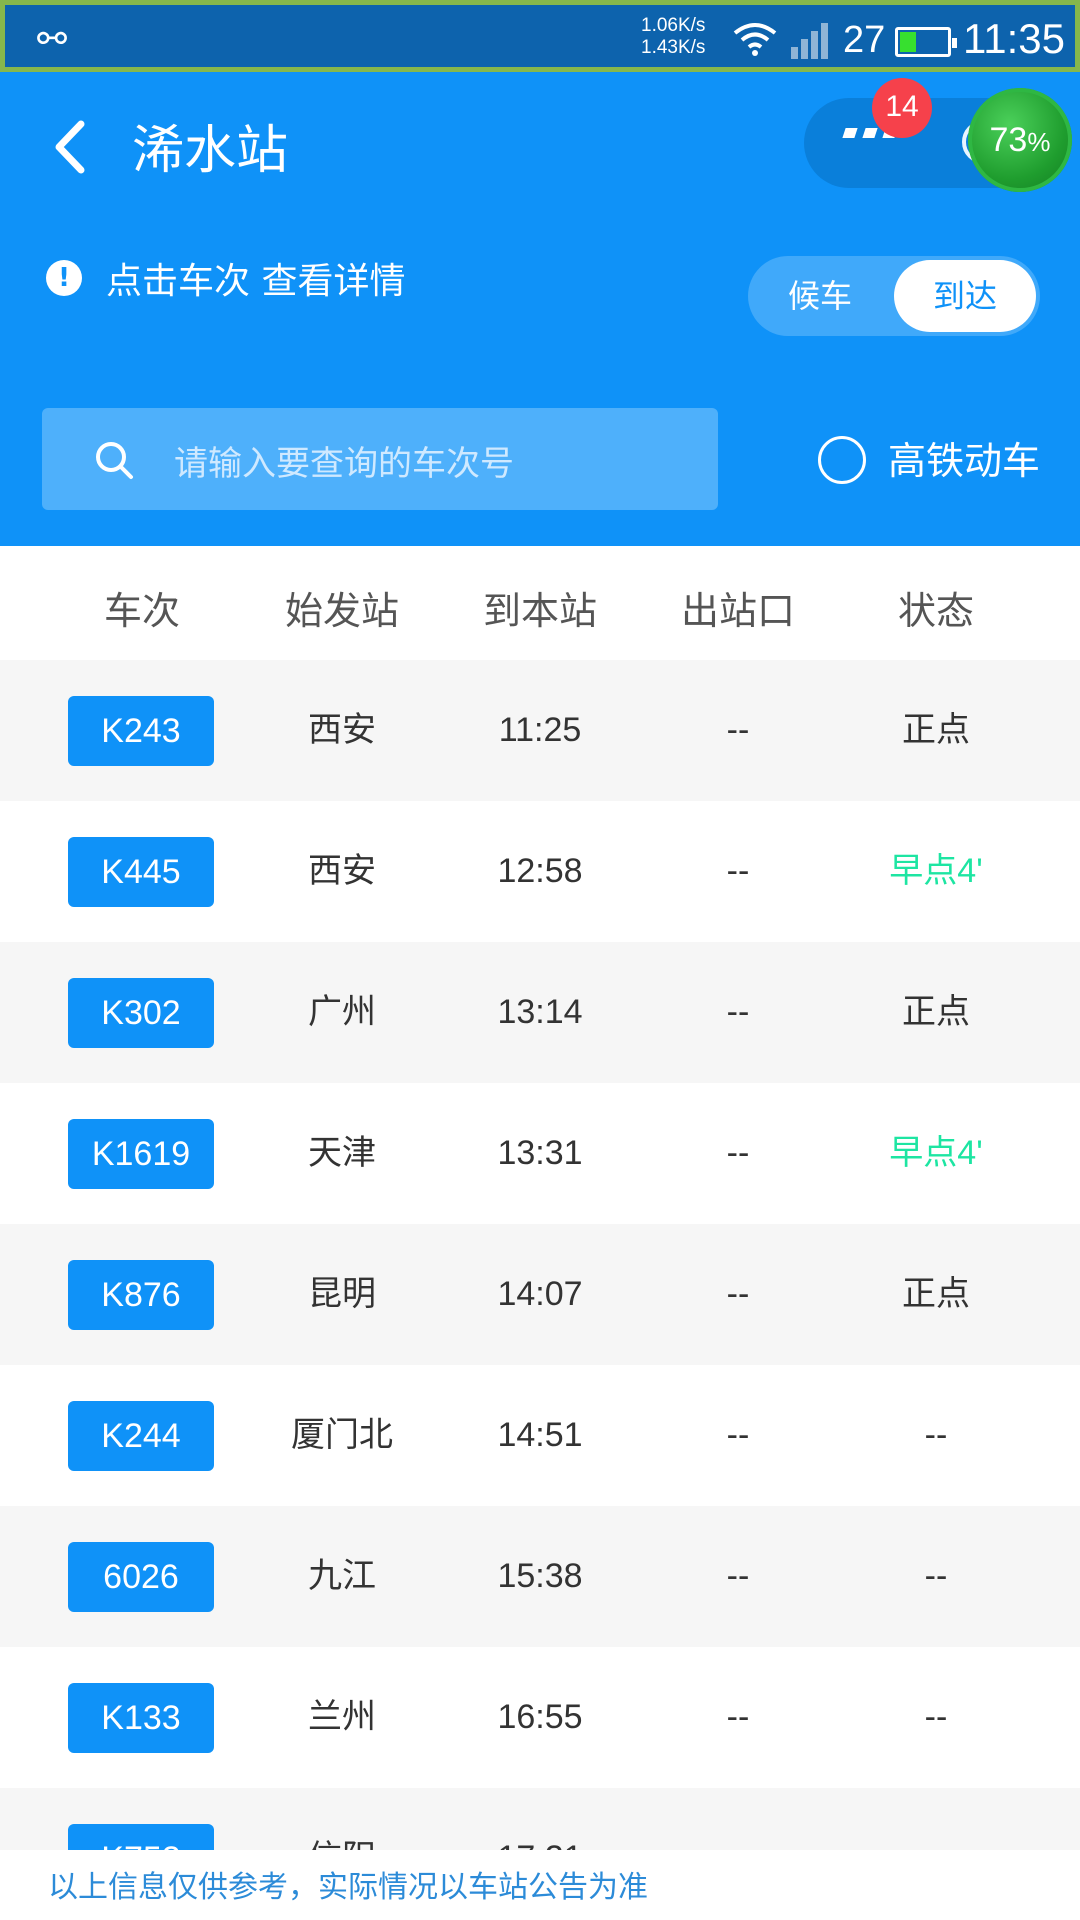 This screenshot has height=1920, width=1080. What do you see at coordinates (1008, 140) in the screenshot?
I see `booster-percent: 73` at bounding box center [1008, 140].